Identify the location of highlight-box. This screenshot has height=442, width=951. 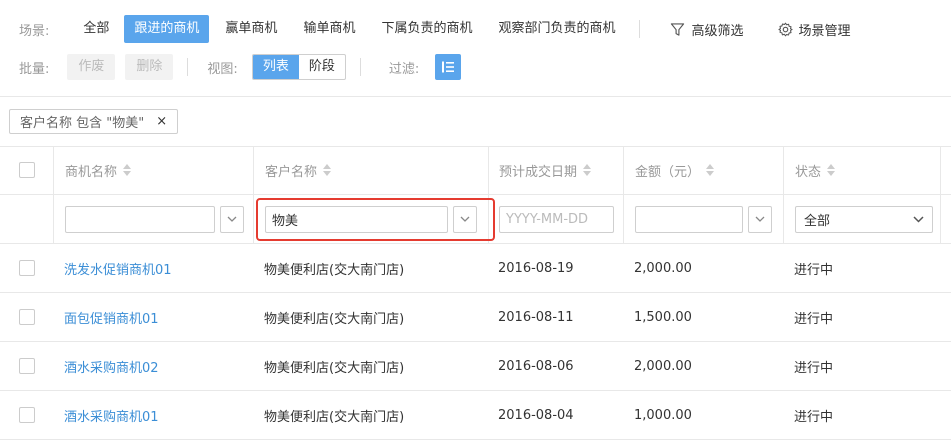
(375, 219).